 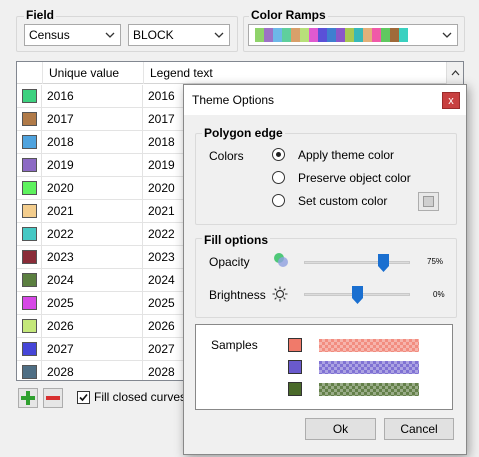 I want to click on legend-text-cell: 2016, so click(x=159, y=96).